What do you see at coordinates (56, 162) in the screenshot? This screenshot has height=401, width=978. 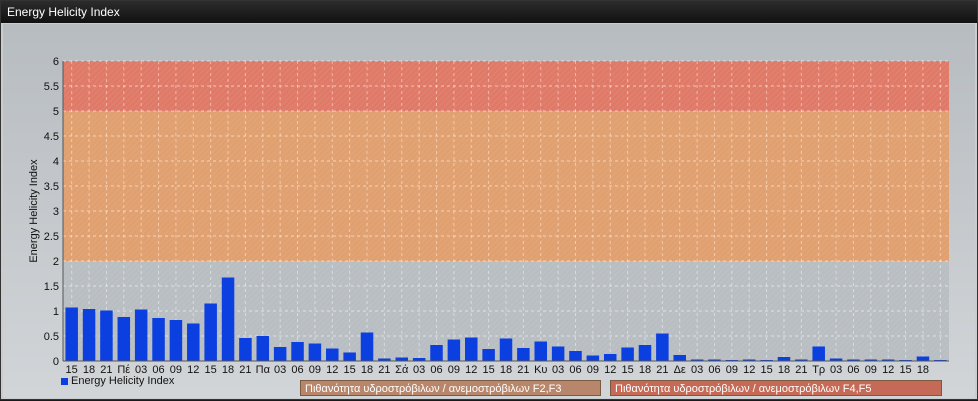 I see `y-tick-label: 4` at bounding box center [56, 162].